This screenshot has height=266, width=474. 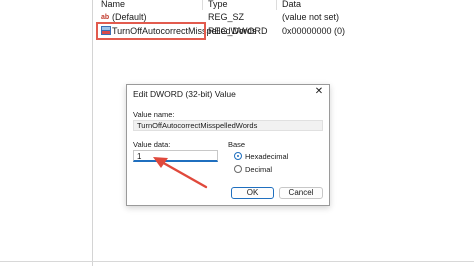 What do you see at coordinates (311, 17) in the screenshot?
I see `row-data: (value not set)` at bounding box center [311, 17].